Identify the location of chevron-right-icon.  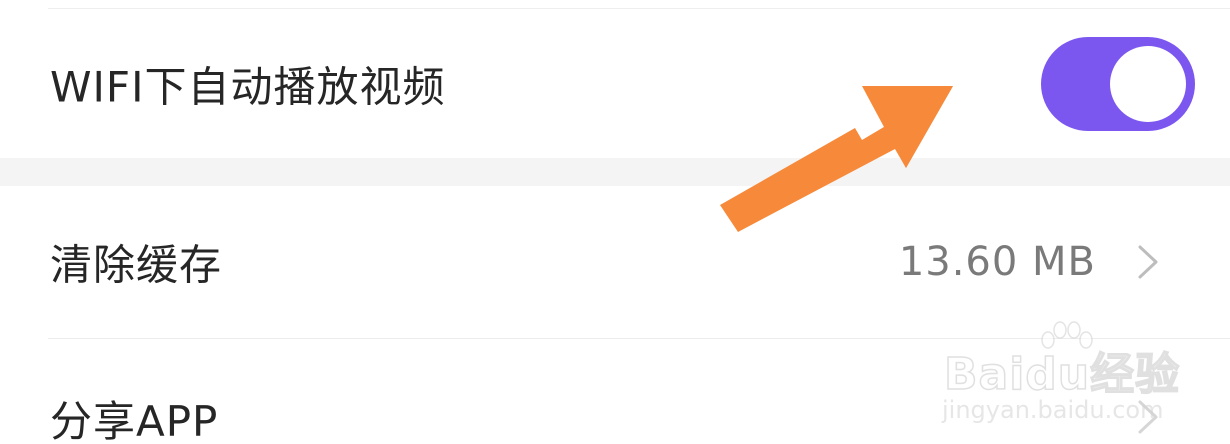
(1148, 262).